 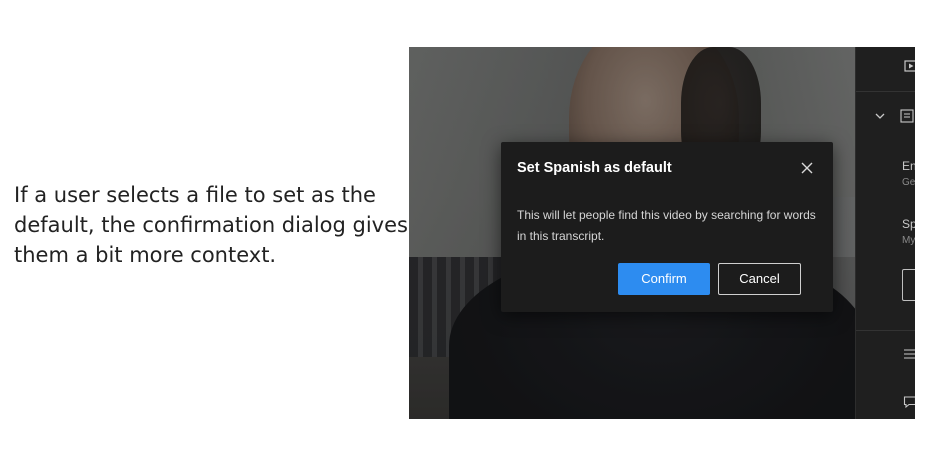 I want to click on close-icon, so click(x=807, y=169).